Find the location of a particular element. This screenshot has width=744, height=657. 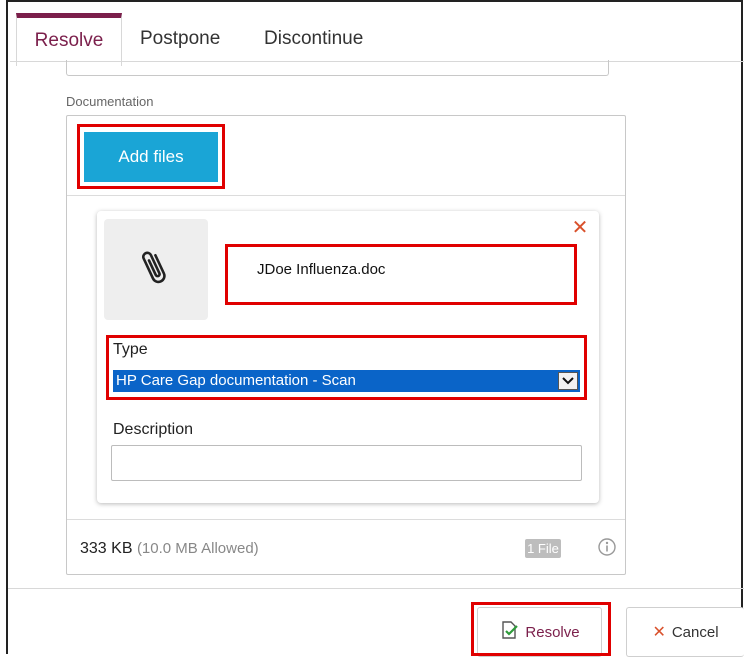

resolve-button: Resolve is located at coordinates (539, 632).